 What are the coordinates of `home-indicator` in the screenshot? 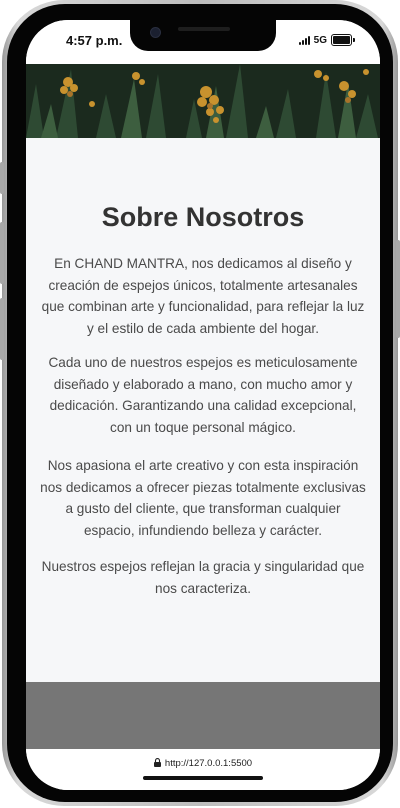 It's located at (203, 778).